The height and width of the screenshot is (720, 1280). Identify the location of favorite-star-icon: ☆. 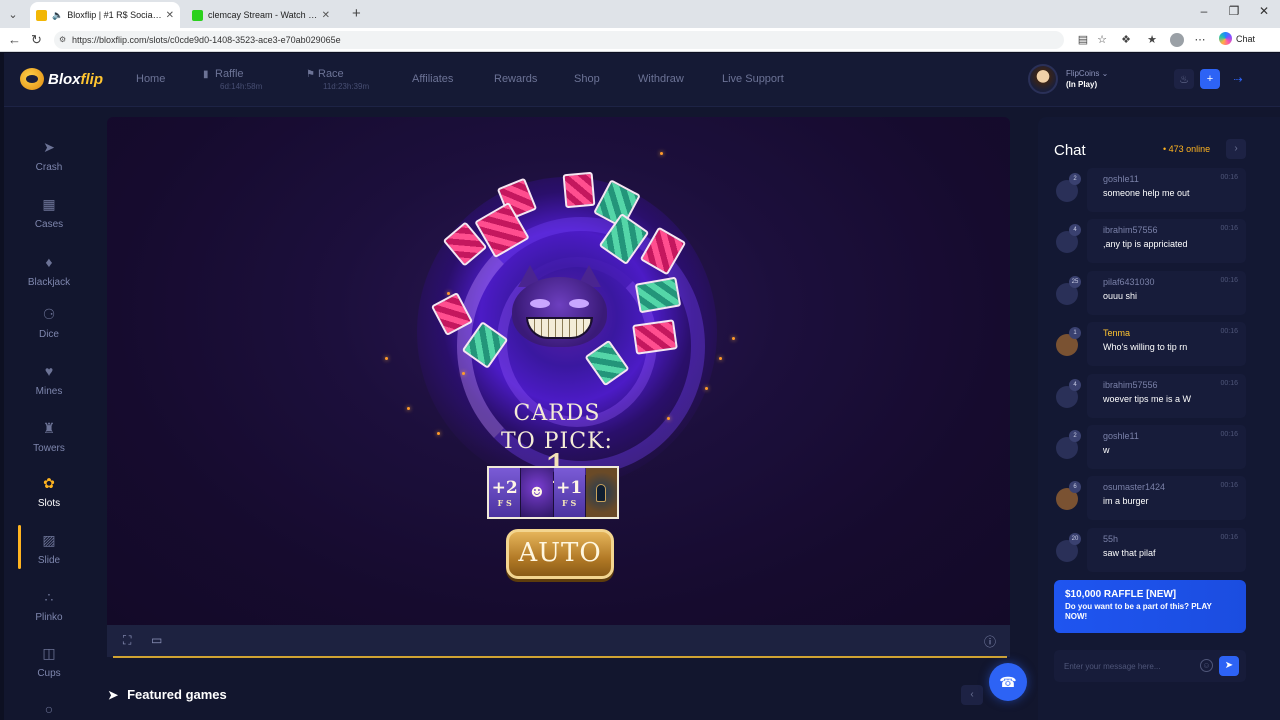
(1102, 39).